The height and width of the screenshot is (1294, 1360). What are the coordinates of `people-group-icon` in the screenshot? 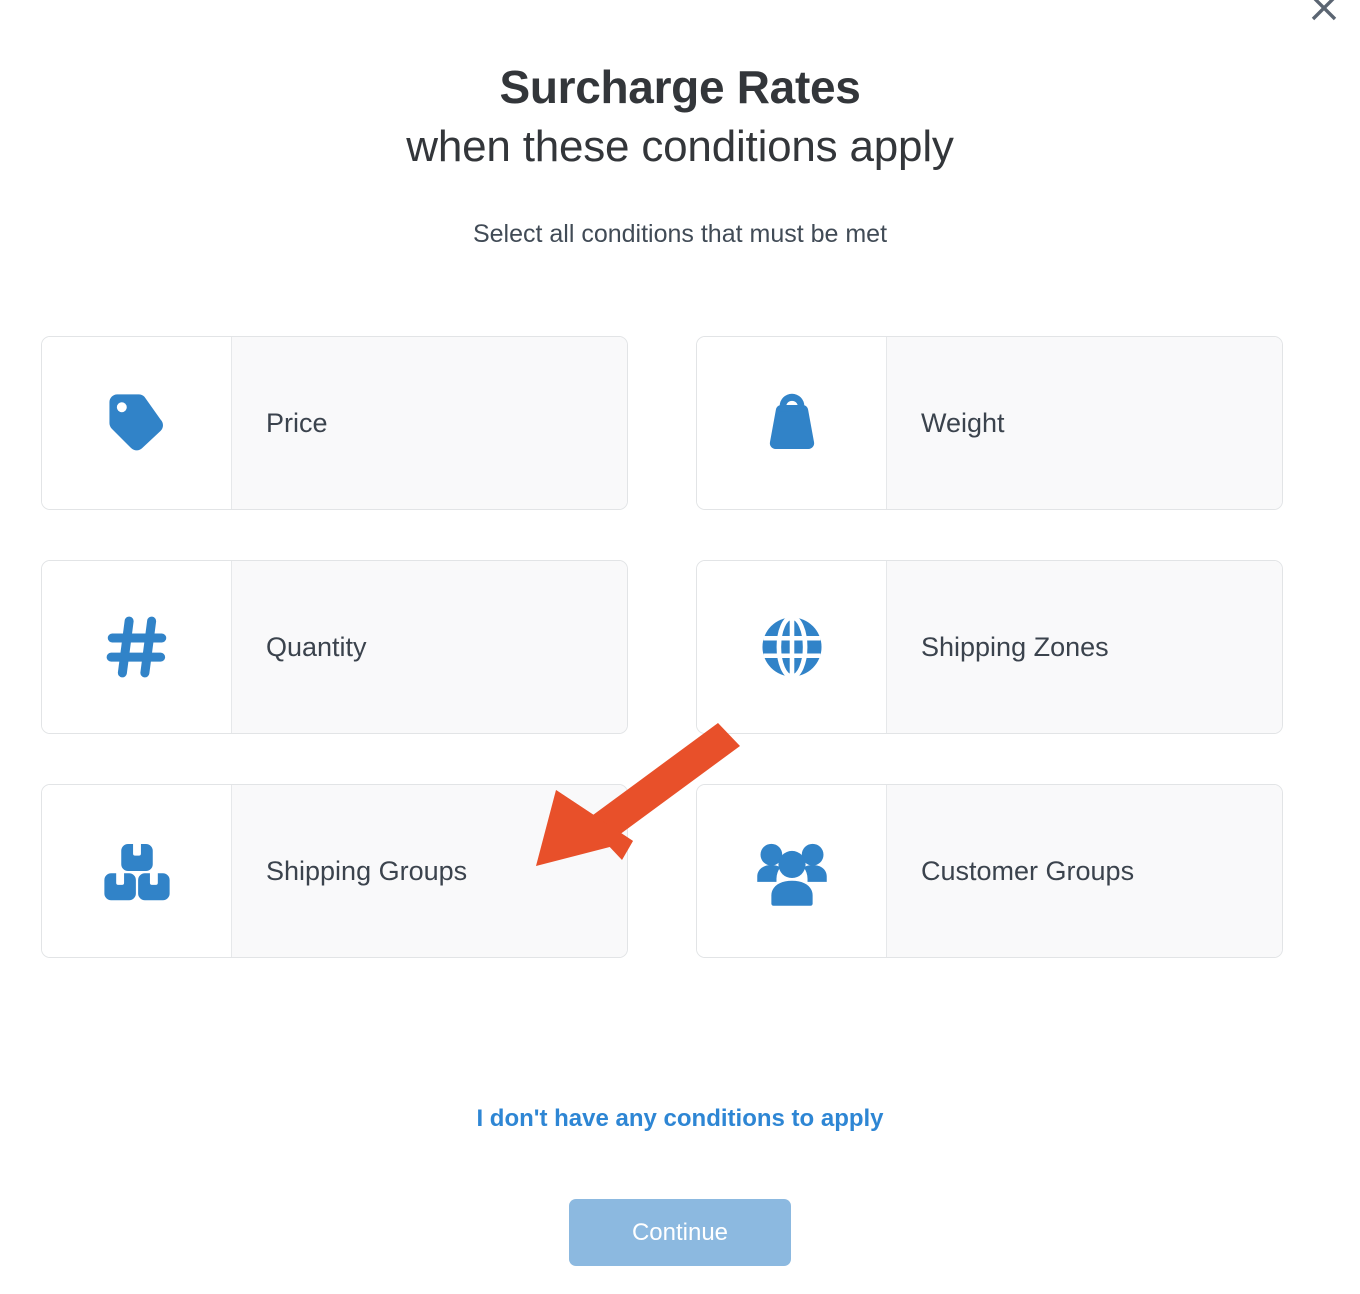 It's located at (792, 871).